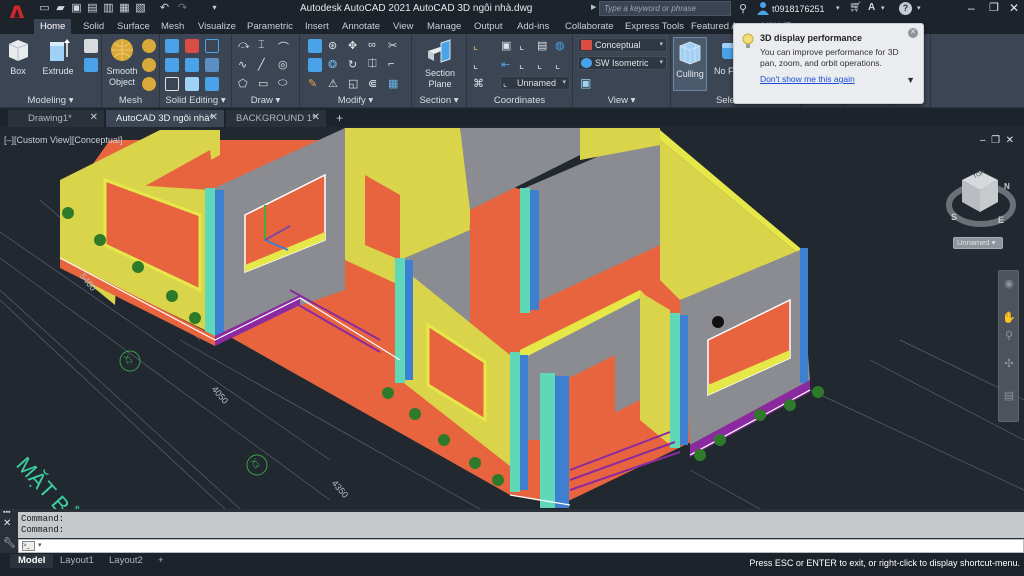 The width and height of the screenshot is (1024, 576). What do you see at coordinates (871, 7) in the screenshot?
I see `autodesk-a360-icon: A` at bounding box center [871, 7].